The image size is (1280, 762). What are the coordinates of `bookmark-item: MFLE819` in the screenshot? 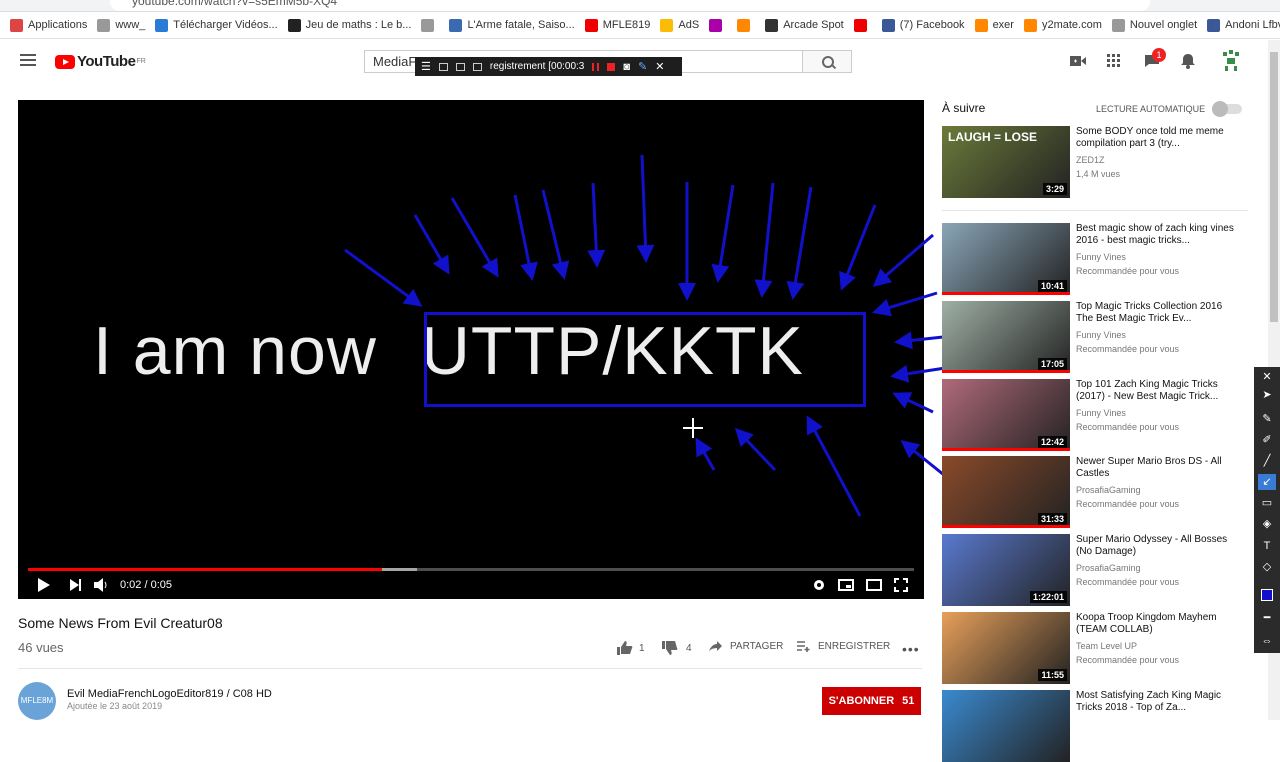 It's located at (617, 25).